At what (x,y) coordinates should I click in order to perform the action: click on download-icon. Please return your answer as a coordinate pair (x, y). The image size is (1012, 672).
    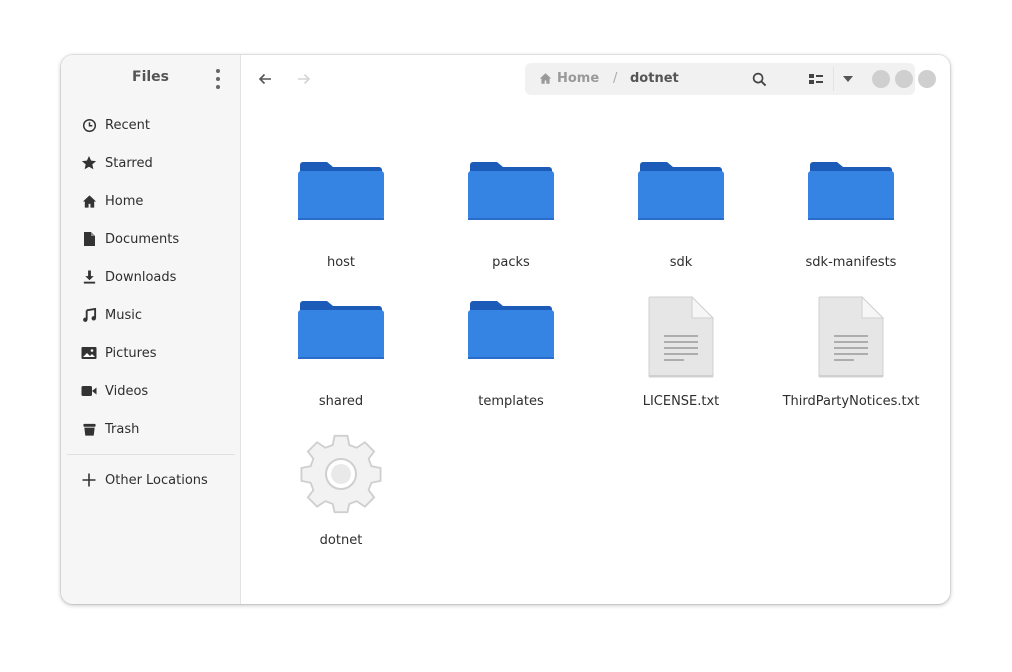
    Looking at the image, I should click on (89, 277).